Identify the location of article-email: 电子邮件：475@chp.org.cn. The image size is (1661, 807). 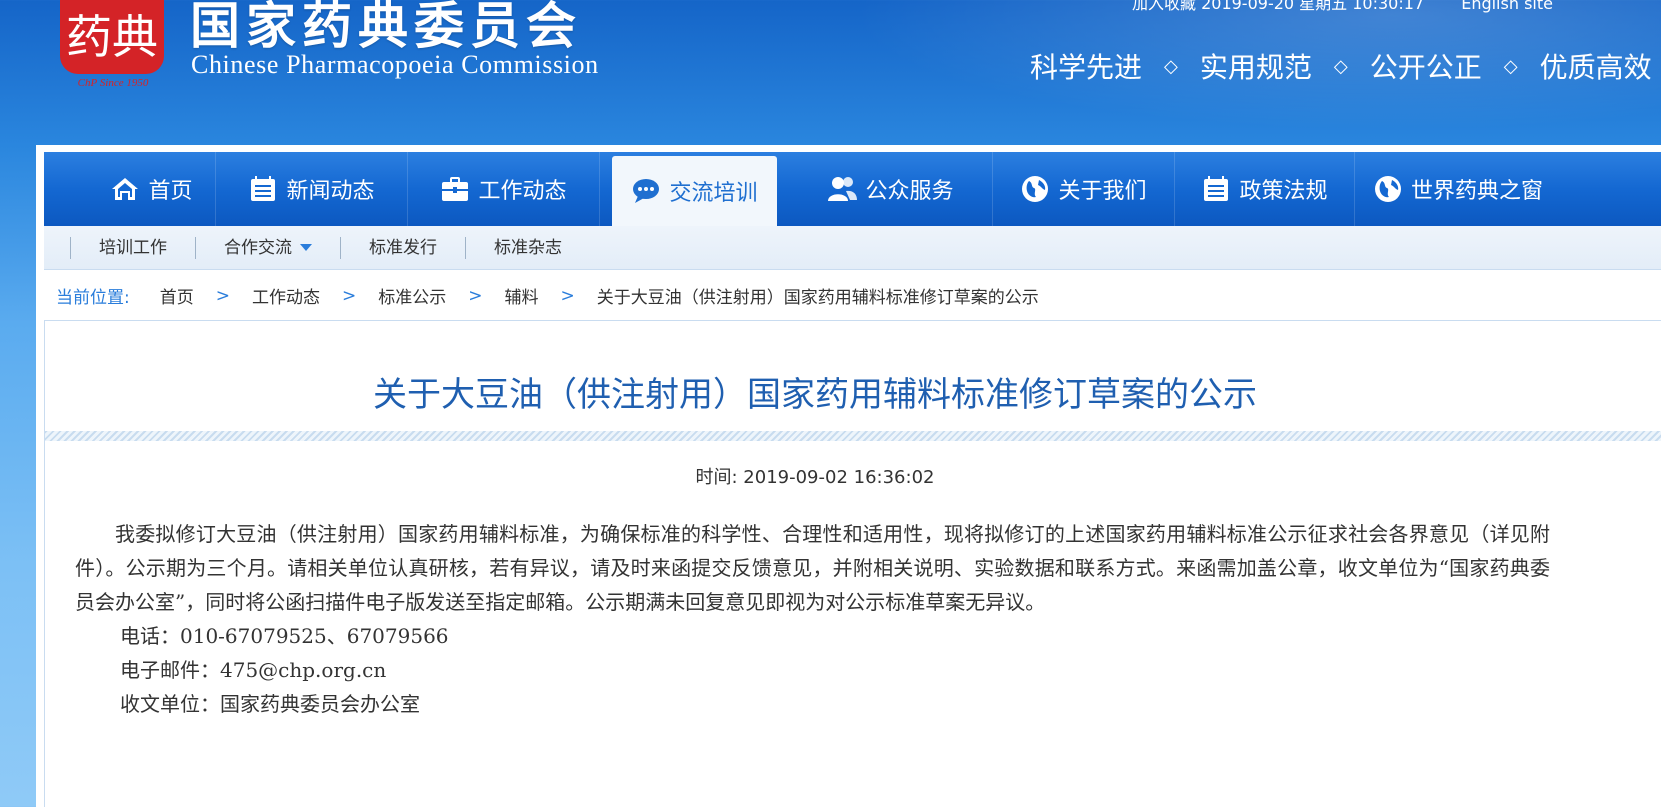
(253, 670).